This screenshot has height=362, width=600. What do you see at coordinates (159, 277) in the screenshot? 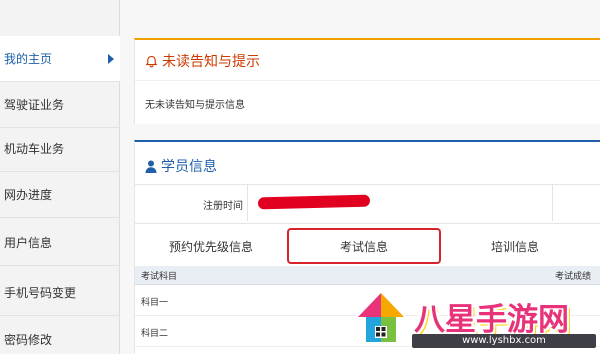
I see `column-header-subject: 考试科目` at bounding box center [159, 277].